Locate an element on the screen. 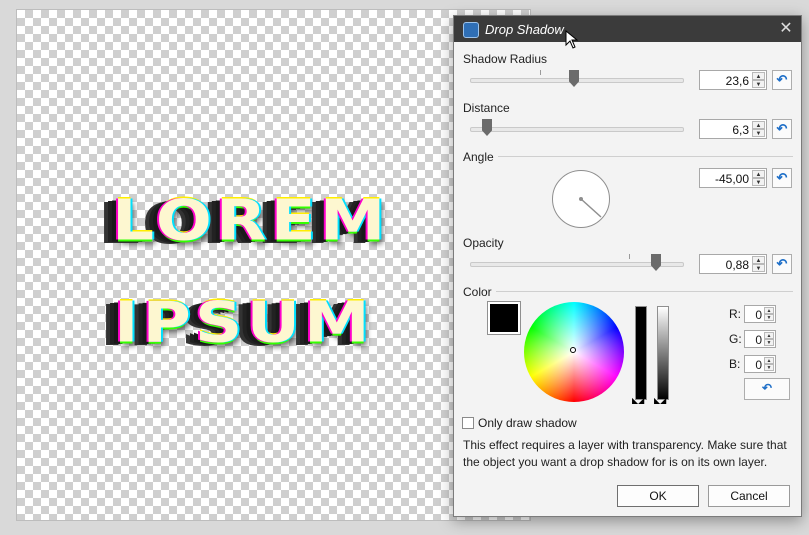 The width and height of the screenshot is (809, 535). alpha-bar-marker-icon: ◣◢ is located at coordinates (660, 400).